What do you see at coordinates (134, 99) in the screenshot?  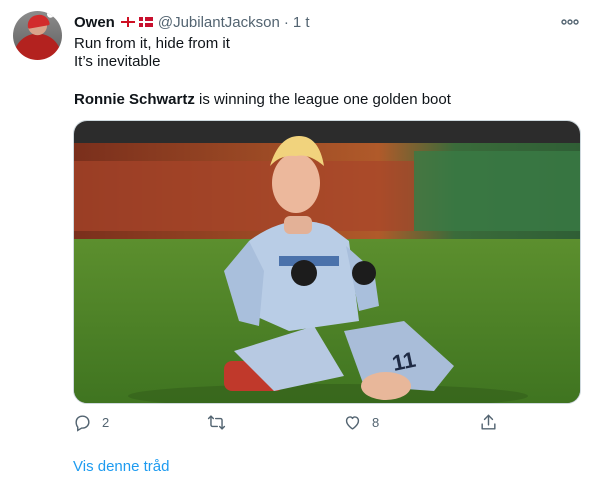 I see `mentioned-player-name: Ronnie Schwartz` at bounding box center [134, 99].